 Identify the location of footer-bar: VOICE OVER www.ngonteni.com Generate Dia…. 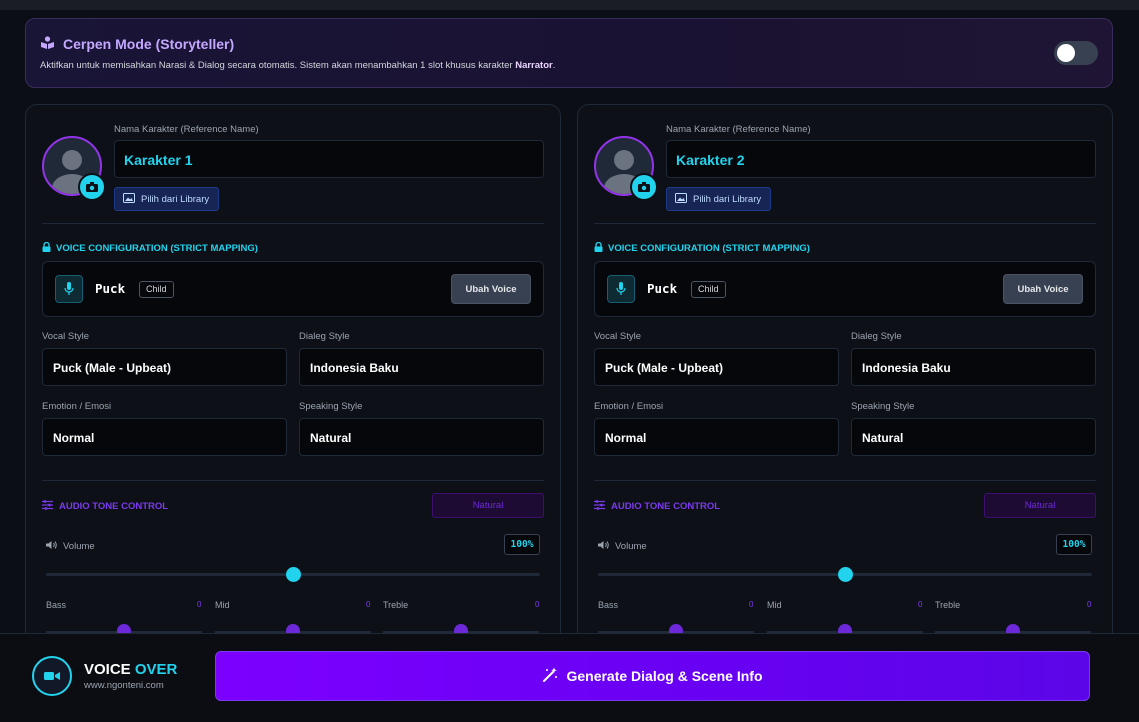
(569, 677).